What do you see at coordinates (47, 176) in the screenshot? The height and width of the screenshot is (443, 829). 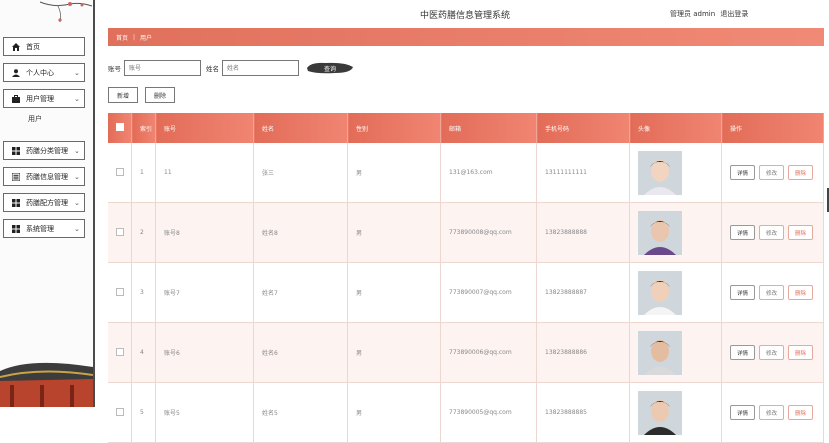 I see `sidebar-item-label: 药膳信息管理` at bounding box center [47, 176].